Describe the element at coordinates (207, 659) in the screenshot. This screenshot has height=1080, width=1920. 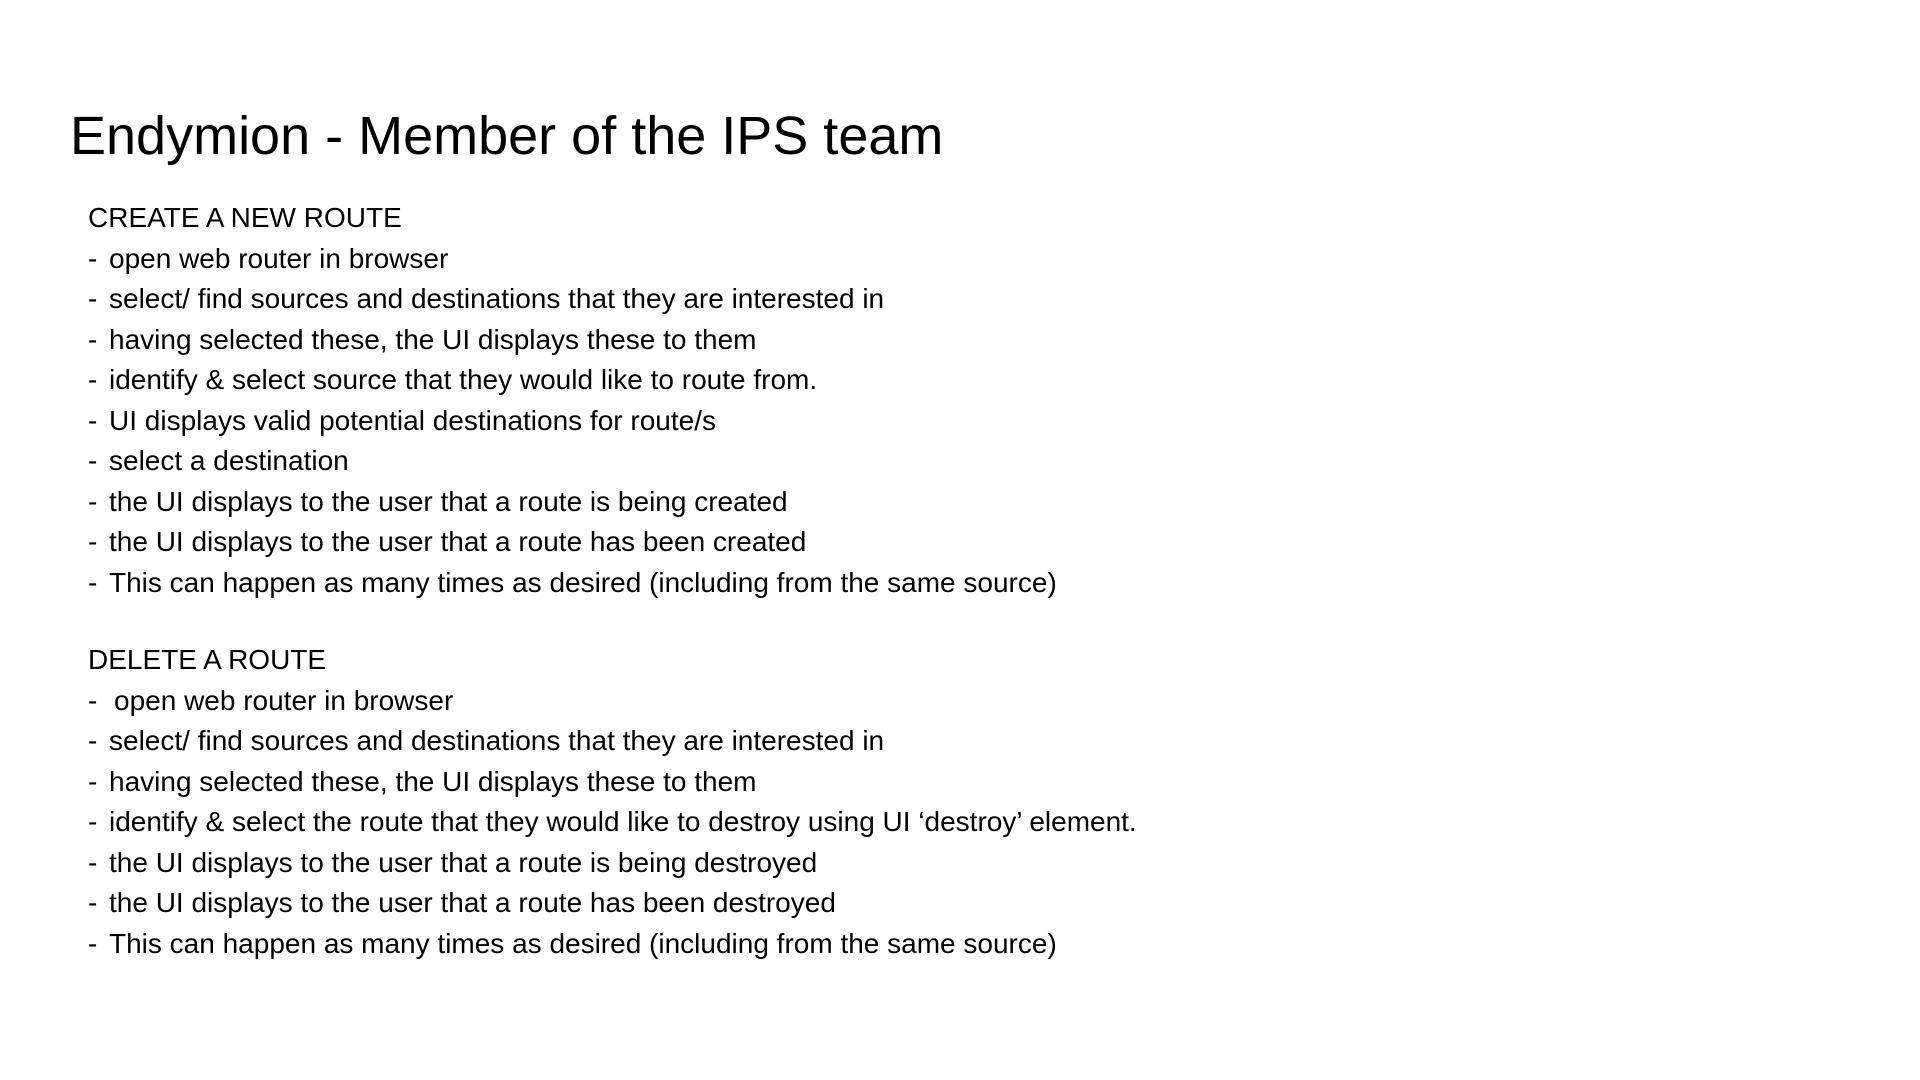
I see `section-heading: DELETE A ROUTE` at that location.